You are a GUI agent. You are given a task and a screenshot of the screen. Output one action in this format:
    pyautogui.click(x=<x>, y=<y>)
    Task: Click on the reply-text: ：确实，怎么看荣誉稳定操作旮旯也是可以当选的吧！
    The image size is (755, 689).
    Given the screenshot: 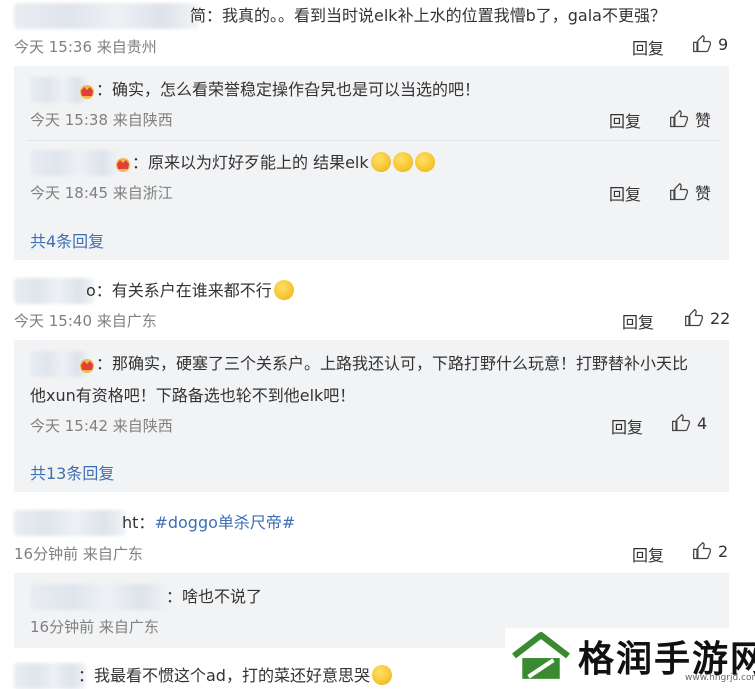 What is the action you would take?
    pyautogui.click(x=278, y=90)
    